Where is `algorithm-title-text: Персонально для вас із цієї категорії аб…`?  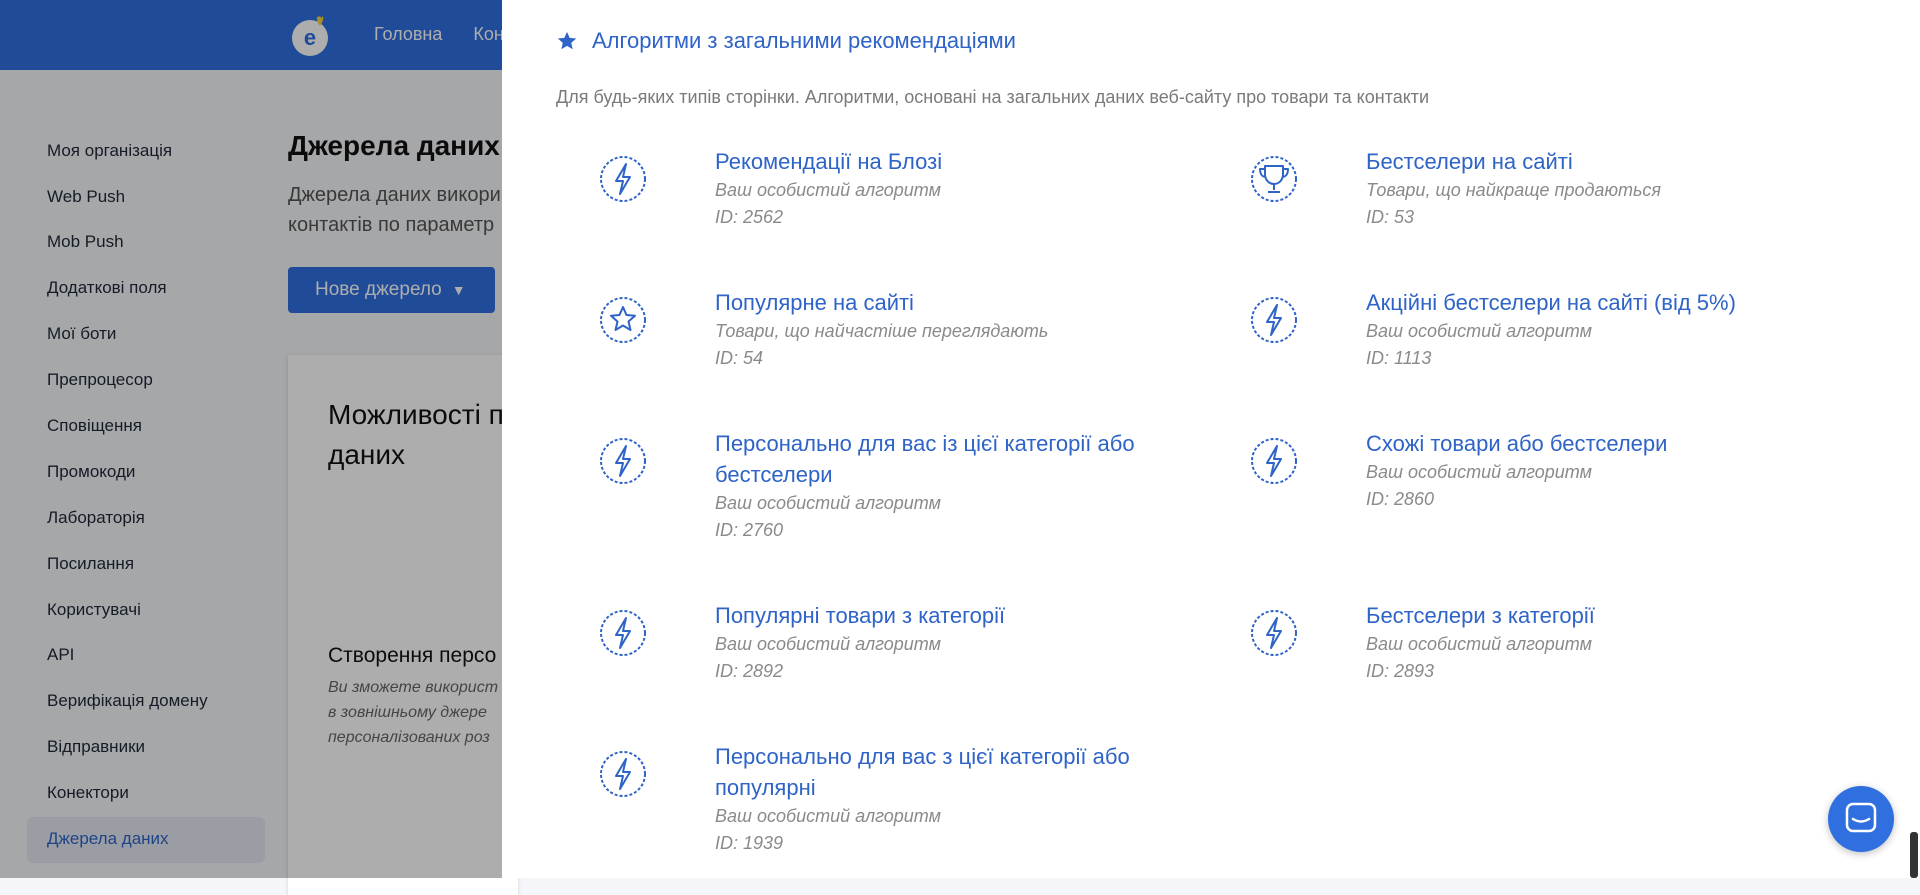
algorithm-title-text: Персонально для вас із цієї категорії аб… is located at coordinates (935, 459).